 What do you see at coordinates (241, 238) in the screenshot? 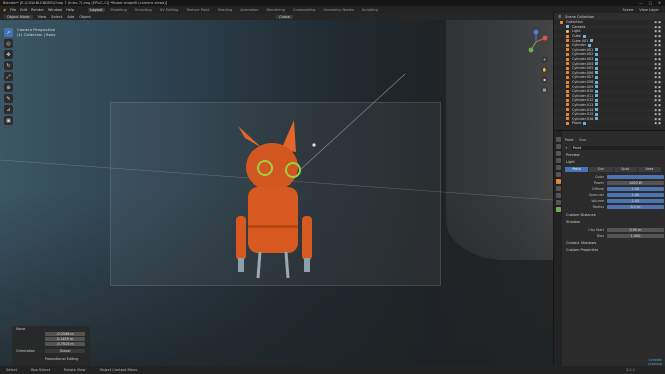
I see `robot-arm-left` at bounding box center [241, 238].